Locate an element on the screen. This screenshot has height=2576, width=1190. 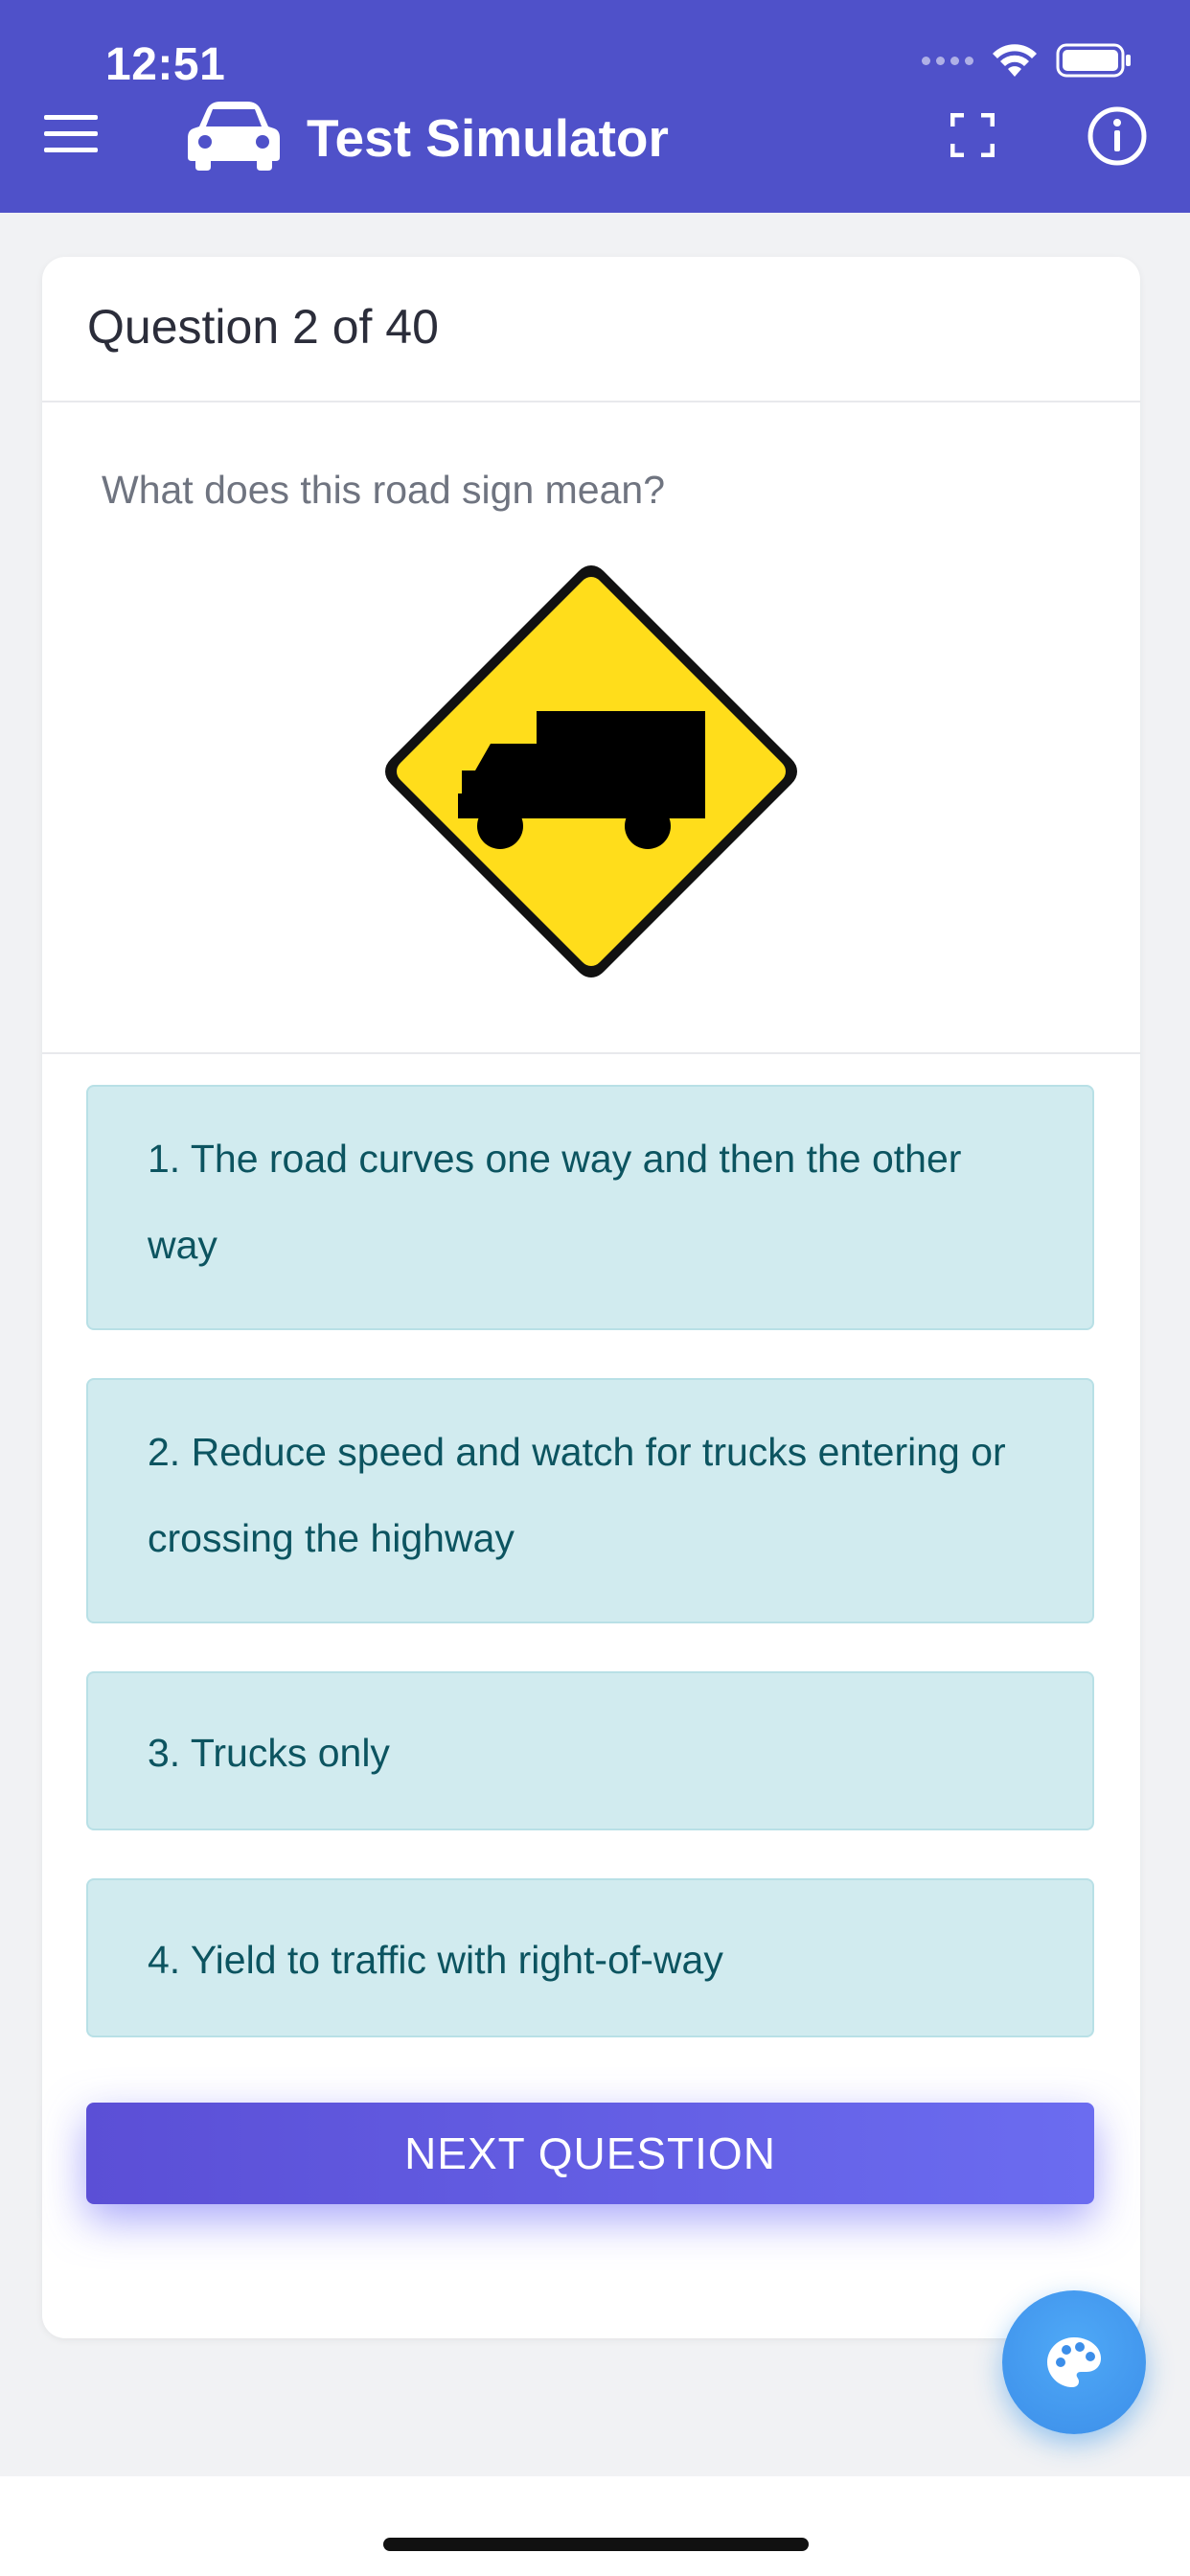
answer-option-3: 3. Trucks only is located at coordinates (590, 1750).